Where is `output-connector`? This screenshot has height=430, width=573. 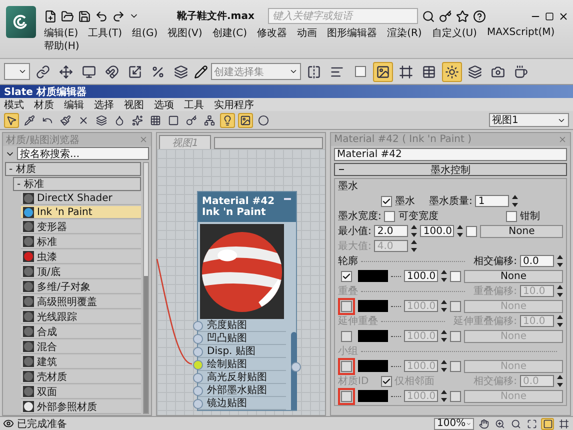 output-connector is located at coordinates (296, 371).